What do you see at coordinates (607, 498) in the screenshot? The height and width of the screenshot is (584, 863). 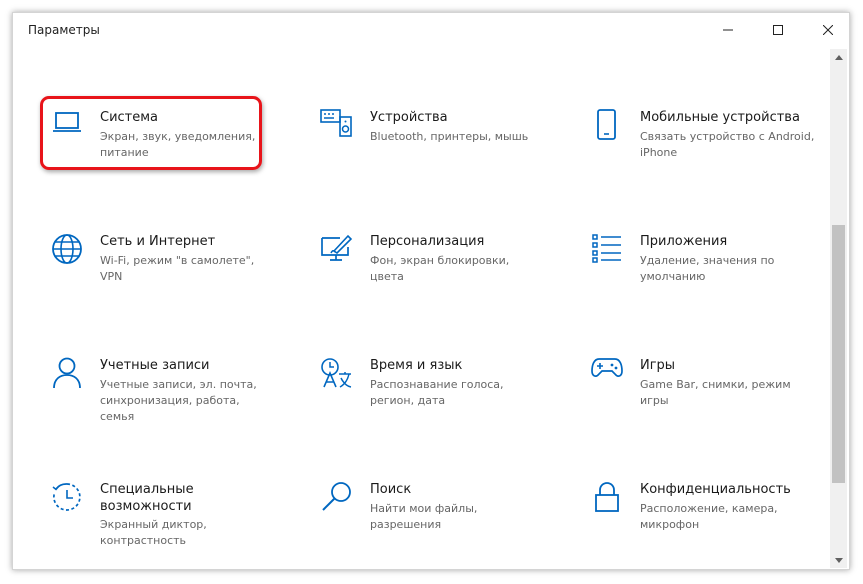 I see `lock-icon` at bounding box center [607, 498].